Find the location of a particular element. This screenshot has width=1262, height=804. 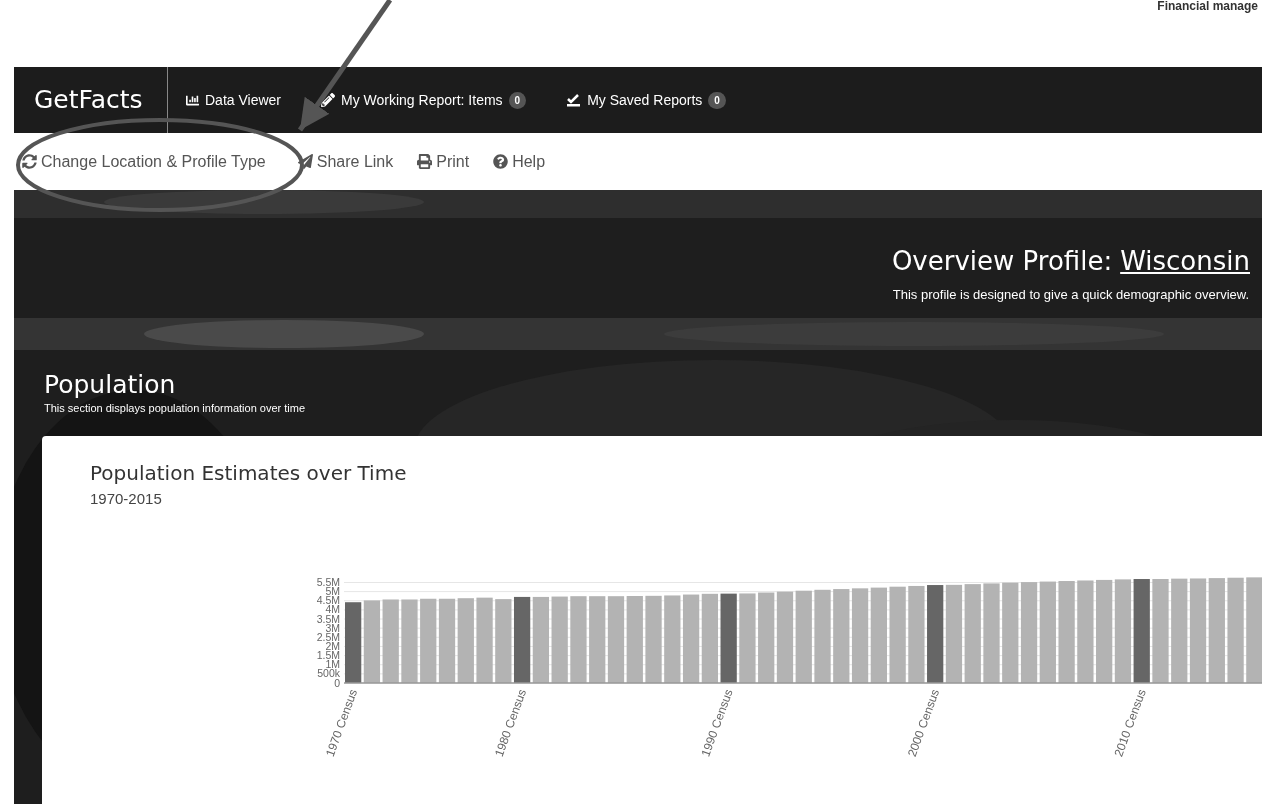

nav-link: My Working Report: Items 0 is located at coordinates (424, 100).